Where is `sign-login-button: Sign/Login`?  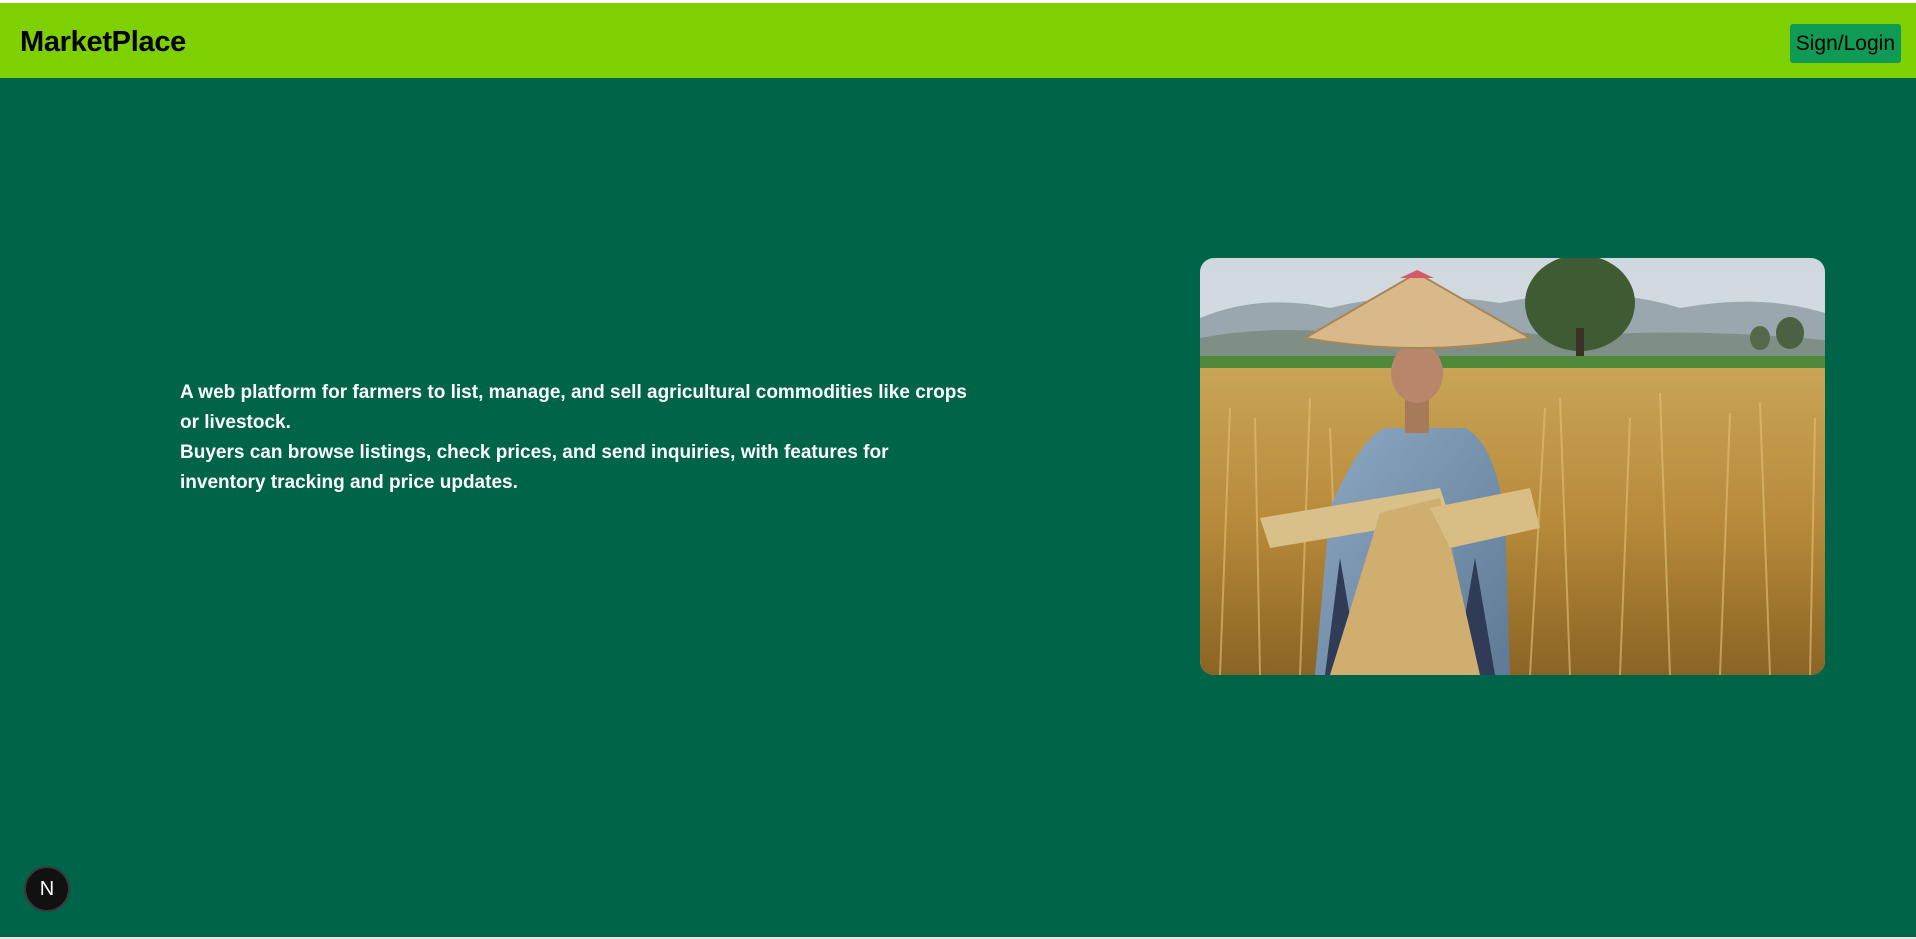
sign-login-button: Sign/Login is located at coordinates (1845, 43).